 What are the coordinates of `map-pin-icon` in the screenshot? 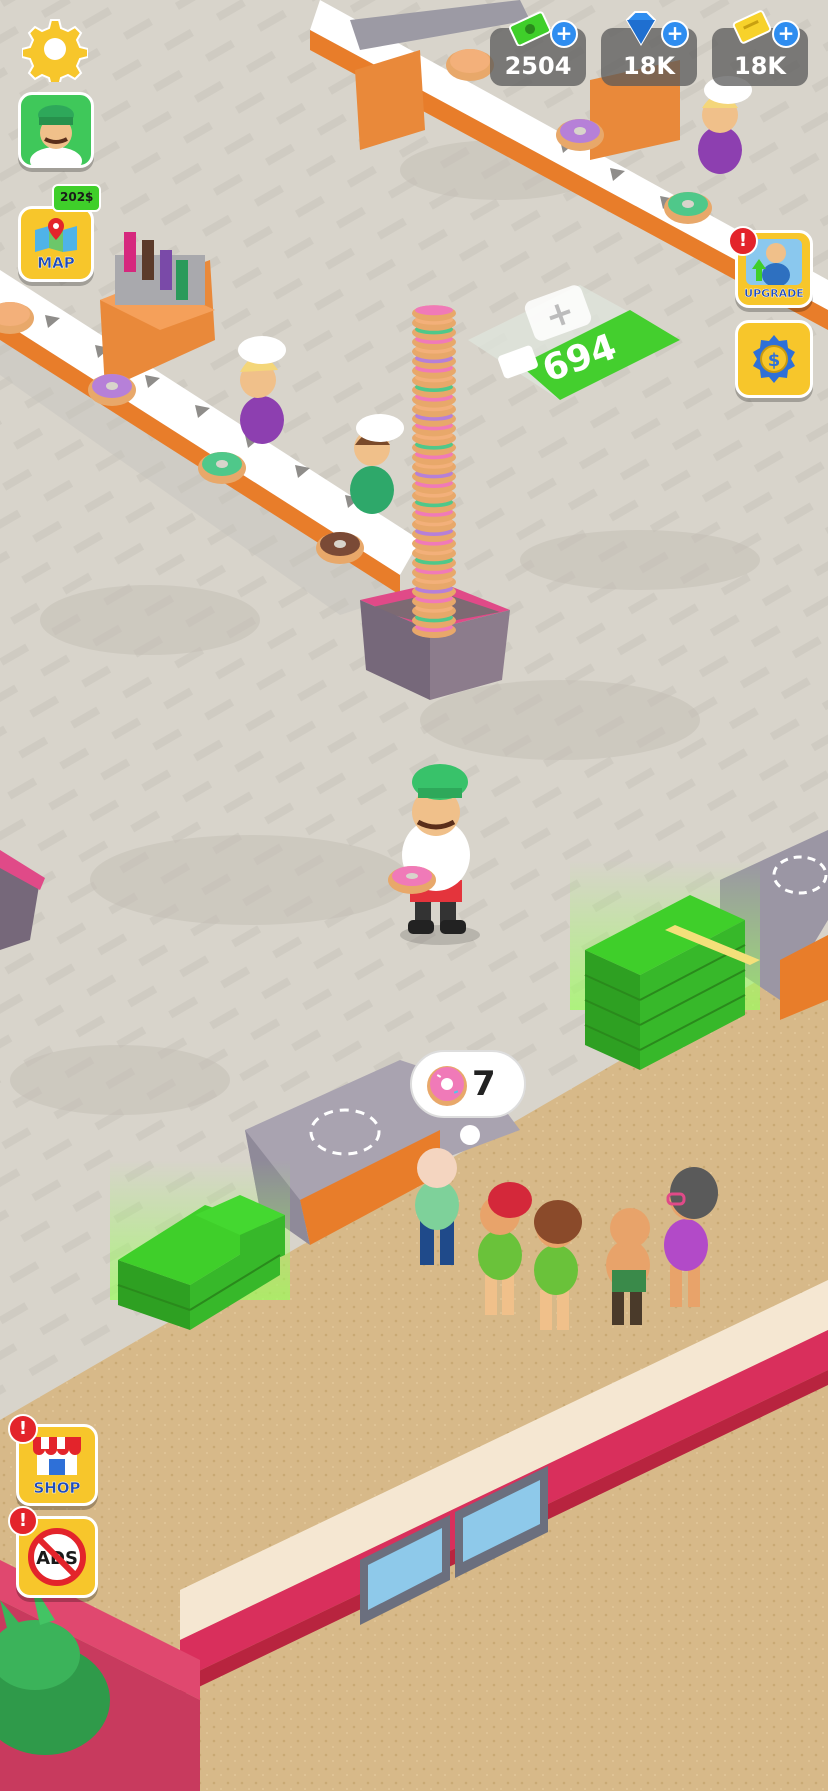 It's located at (56, 235).